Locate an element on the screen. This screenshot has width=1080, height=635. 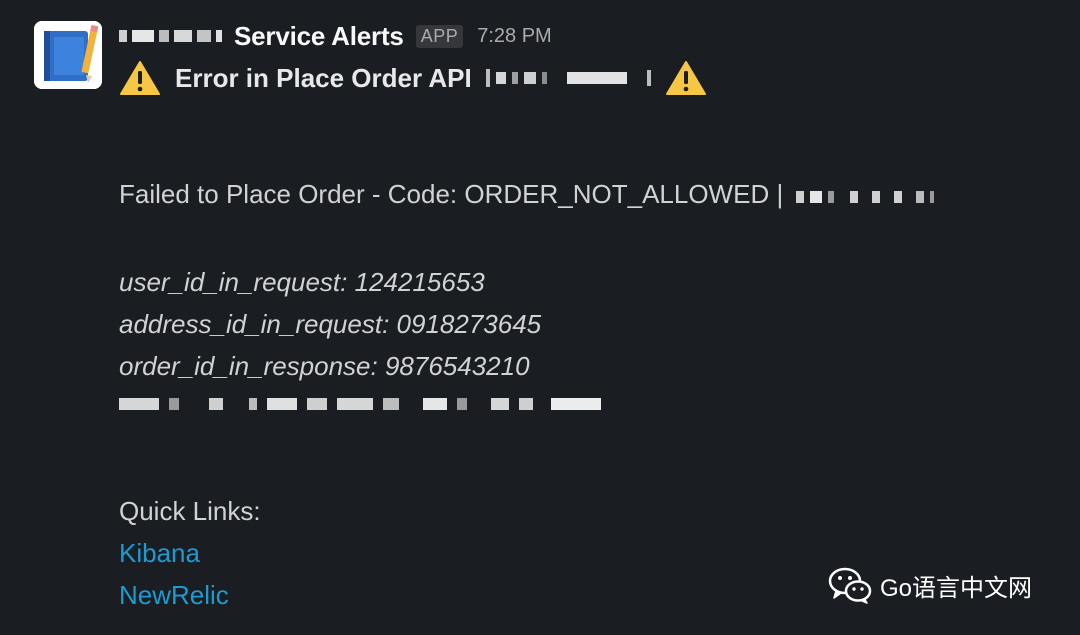
wechat-icon is located at coordinates (850, 585).